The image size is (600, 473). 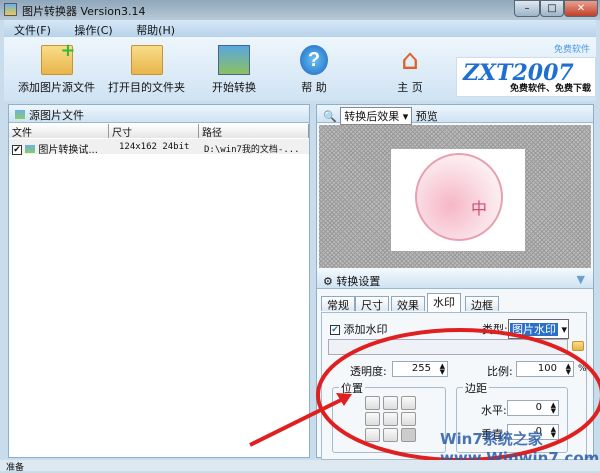 What do you see at coordinates (300, 466) in the screenshot?
I see `status-bar: 准备` at bounding box center [300, 466].